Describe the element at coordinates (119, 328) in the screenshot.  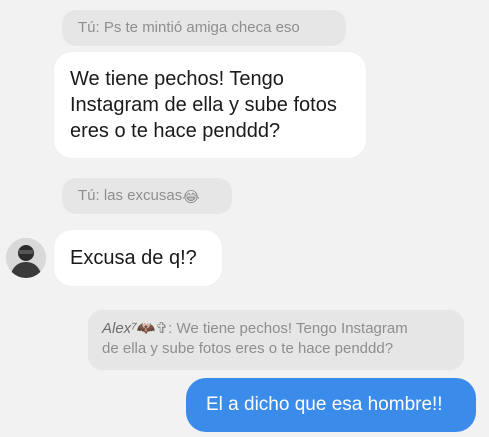
I see `reply-author: Alex⁷` at that location.